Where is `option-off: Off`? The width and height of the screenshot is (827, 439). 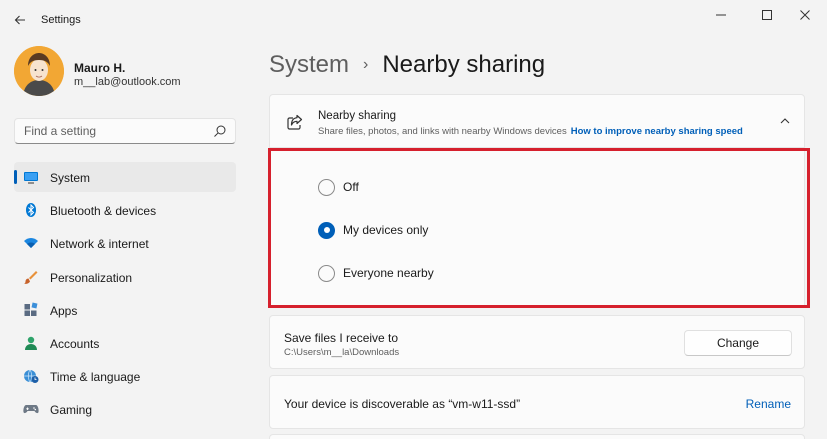
option-off: Off is located at coordinates (338, 187).